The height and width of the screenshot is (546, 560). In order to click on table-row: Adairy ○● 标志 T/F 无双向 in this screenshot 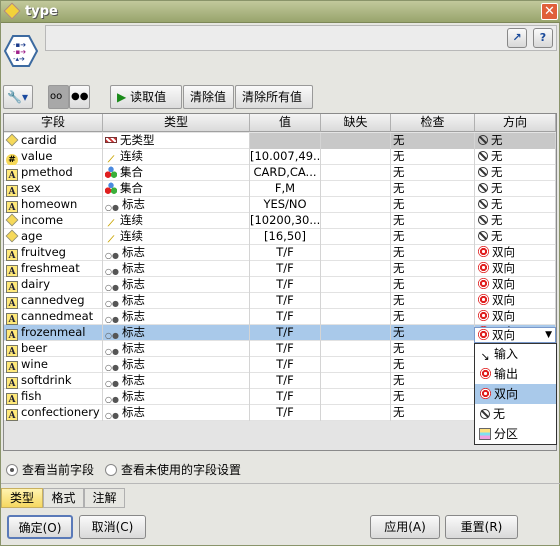, I will do `click(280, 285)`.